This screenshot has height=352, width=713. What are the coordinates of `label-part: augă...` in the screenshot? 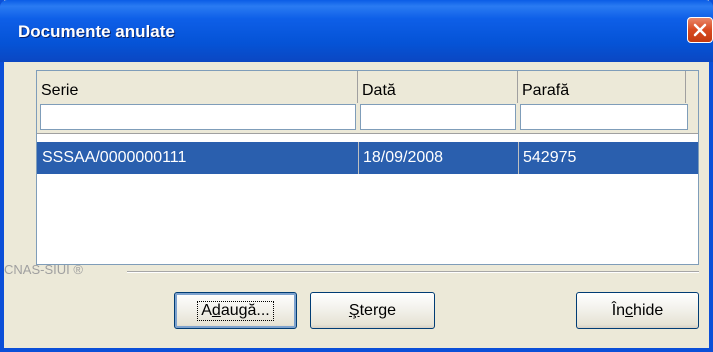 It's located at (245, 310).